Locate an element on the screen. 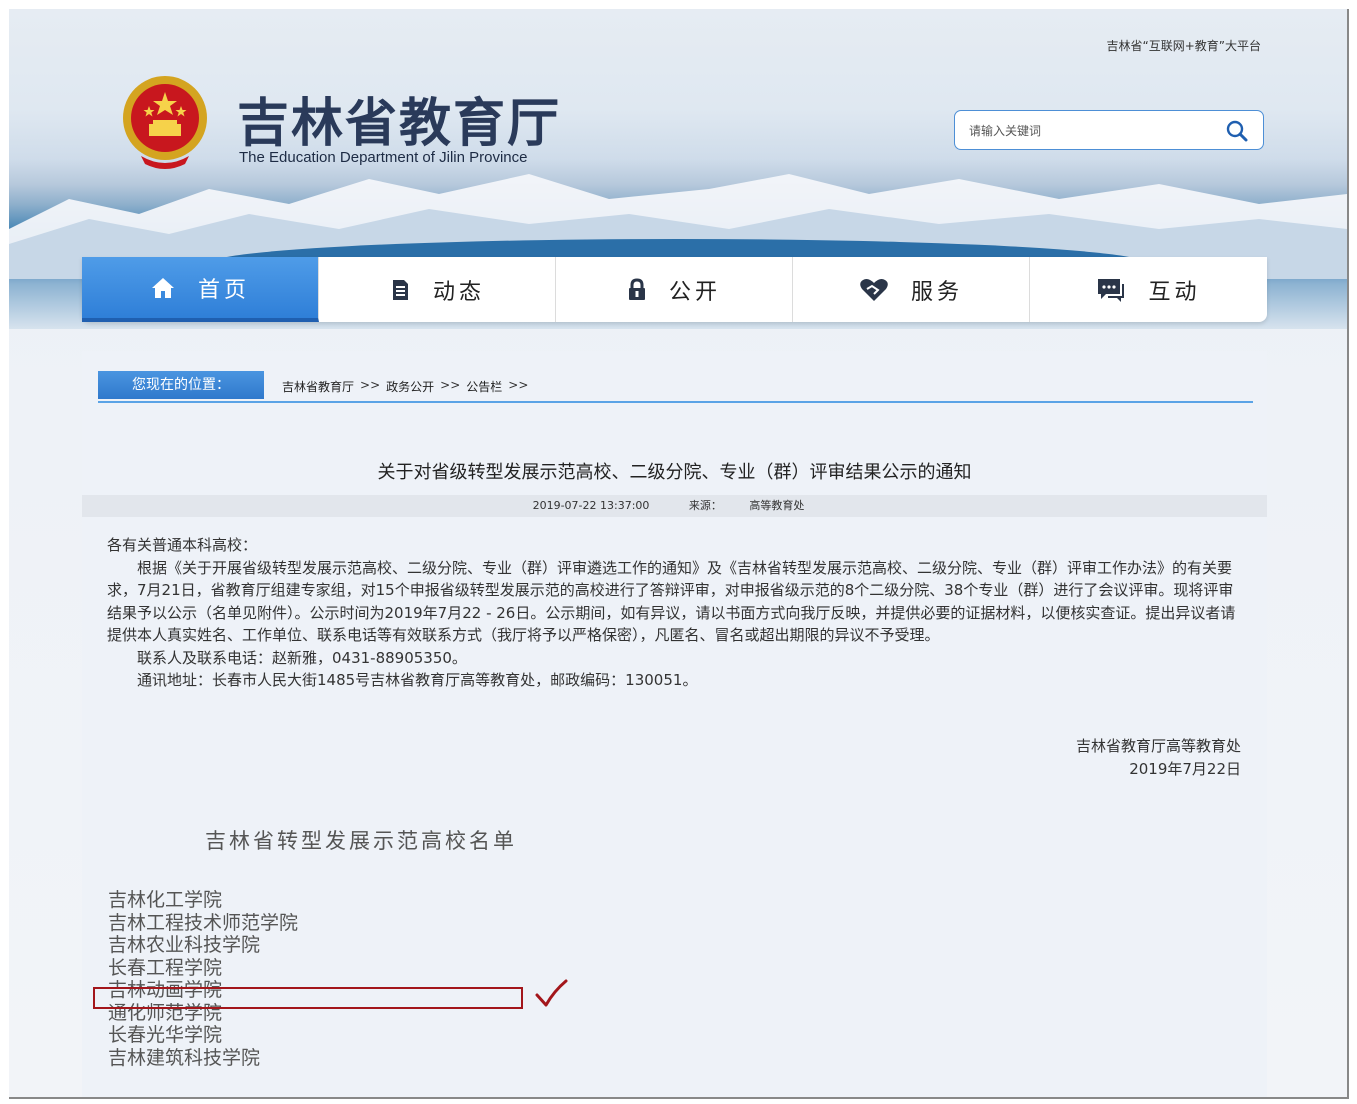 The width and height of the screenshot is (1357, 1104). checkmark-icon is located at coordinates (551, 993).